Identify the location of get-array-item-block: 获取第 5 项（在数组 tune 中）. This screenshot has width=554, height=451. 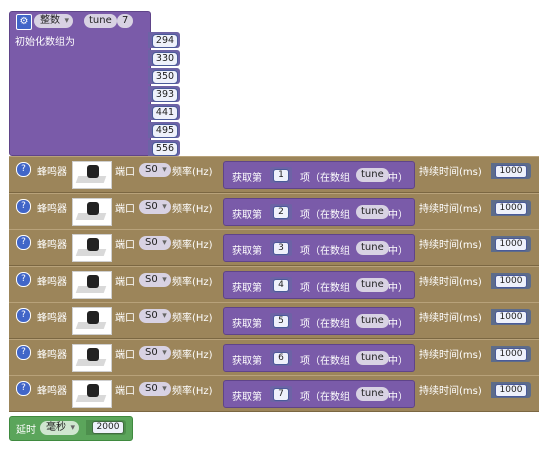
(319, 321).